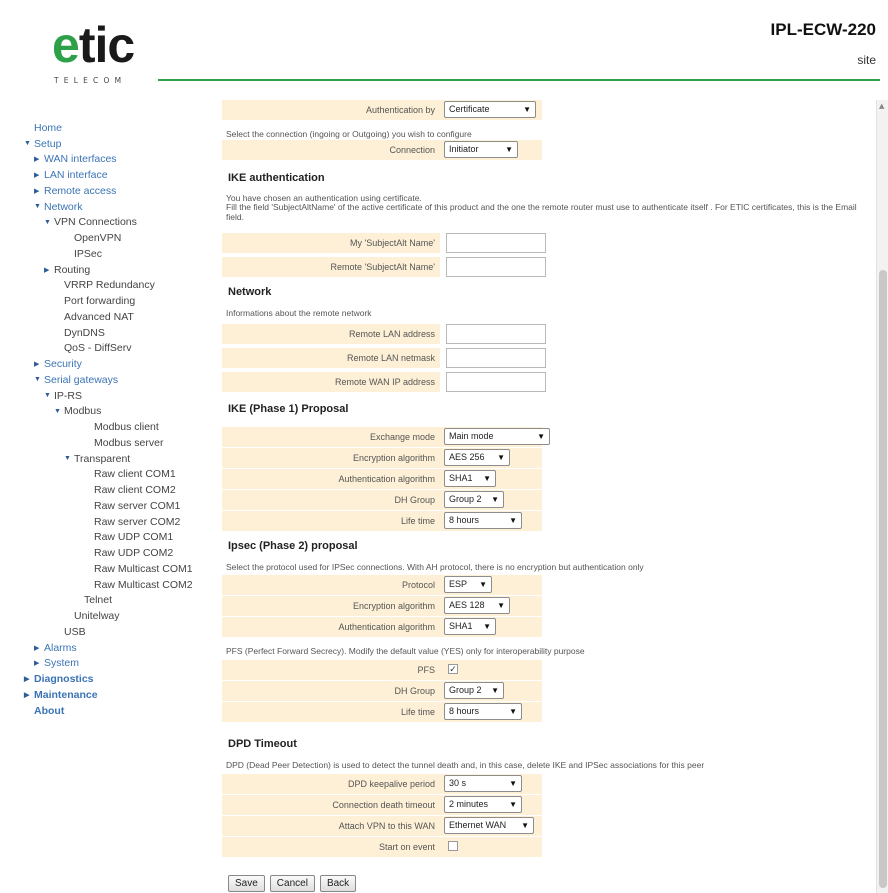  What do you see at coordinates (246, 883) in the screenshot?
I see `save-button: Save` at bounding box center [246, 883].